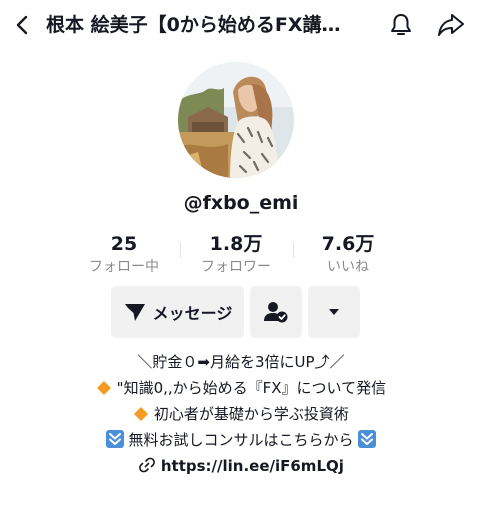 Image resolution: width=482 pixels, height=516 pixels. I want to click on user-check-icon, so click(276, 312).